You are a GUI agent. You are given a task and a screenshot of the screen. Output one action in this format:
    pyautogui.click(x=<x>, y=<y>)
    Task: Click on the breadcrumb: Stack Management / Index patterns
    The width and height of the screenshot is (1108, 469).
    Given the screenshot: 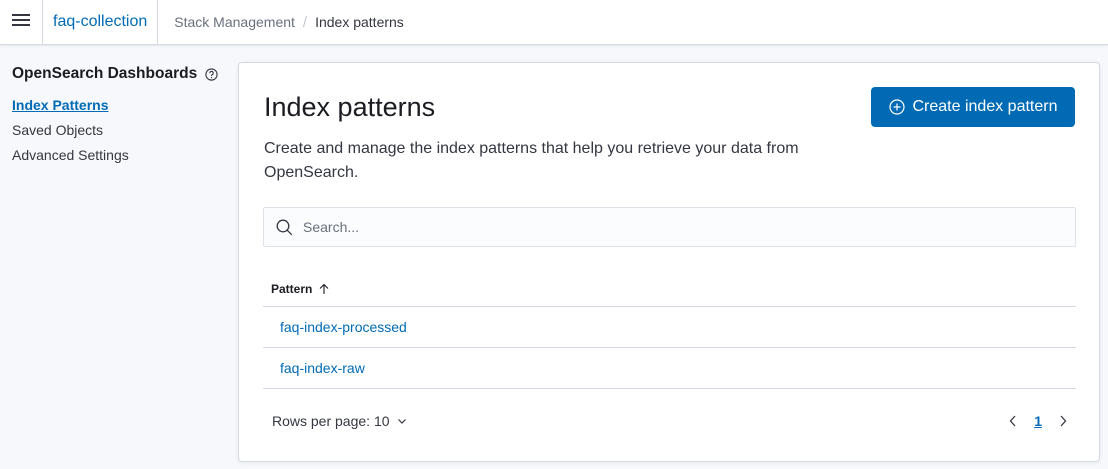 What is the action you would take?
    pyautogui.click(x=281, y=22)
    